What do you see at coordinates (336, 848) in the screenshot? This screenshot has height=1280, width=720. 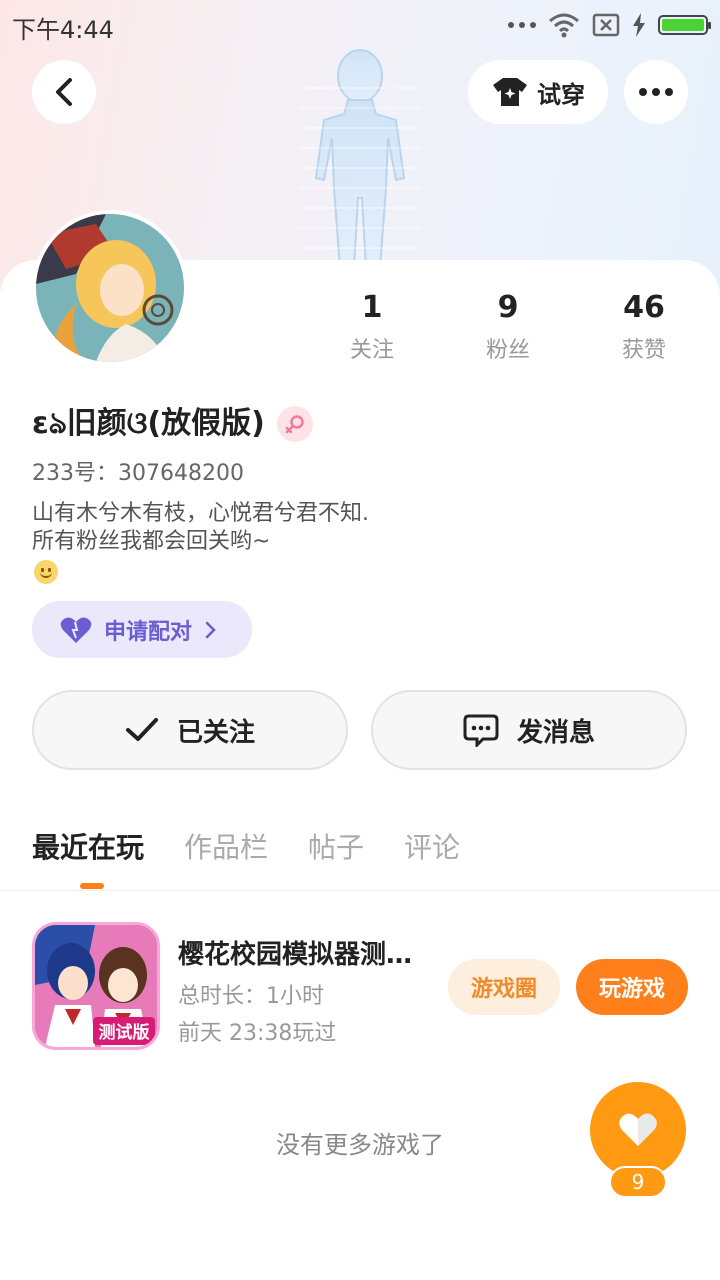 I see `tab-posts: 帖子` at bounding box center [336, 848].